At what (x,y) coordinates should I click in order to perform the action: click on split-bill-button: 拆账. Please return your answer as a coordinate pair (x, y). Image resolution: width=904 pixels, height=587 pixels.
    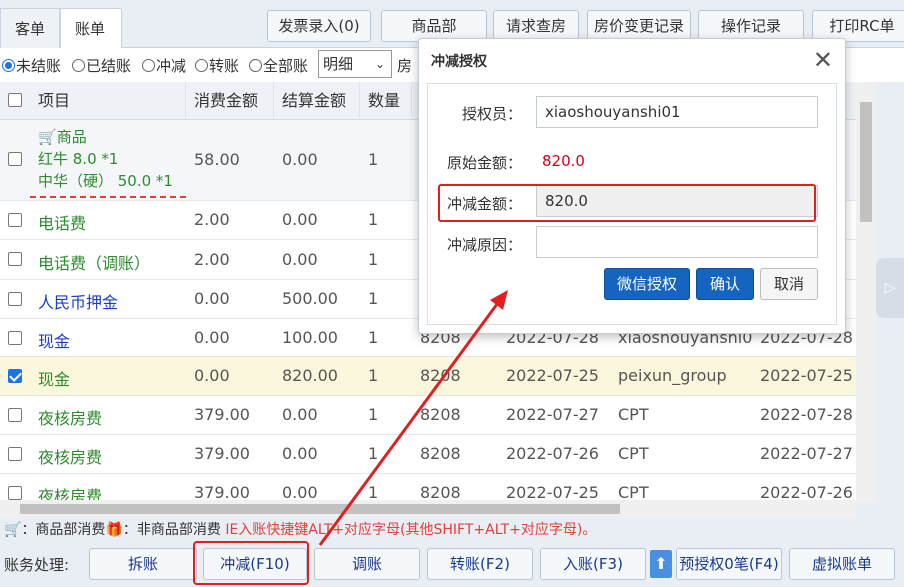
    Looking at the image, I should click on (143, 564).